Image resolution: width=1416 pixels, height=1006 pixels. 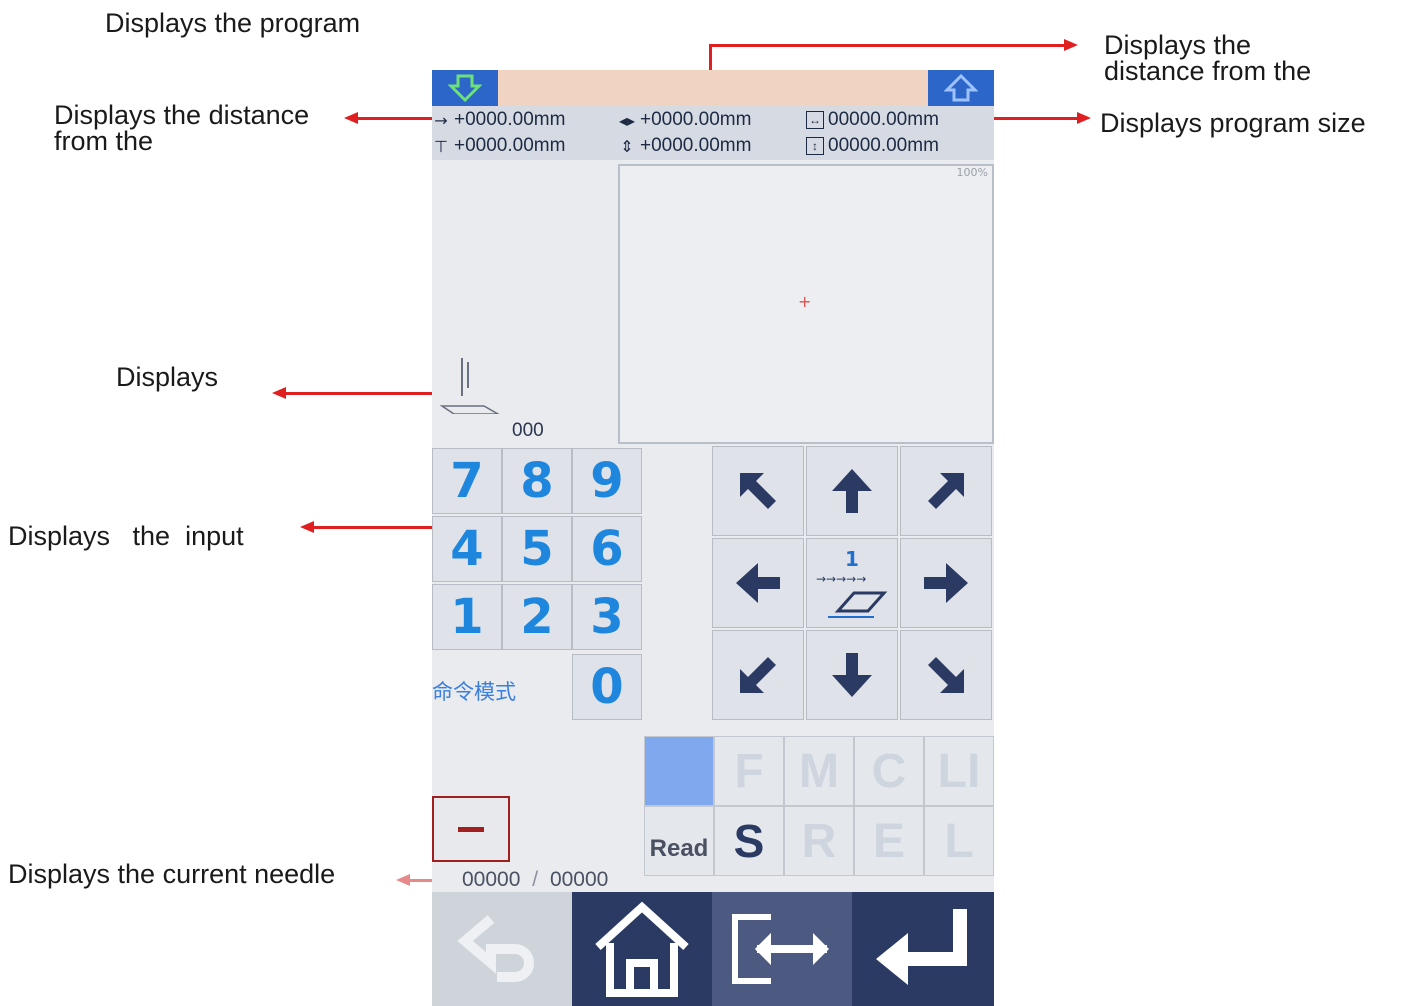 I want to click on c-button: C, so click(x=889, y=771).